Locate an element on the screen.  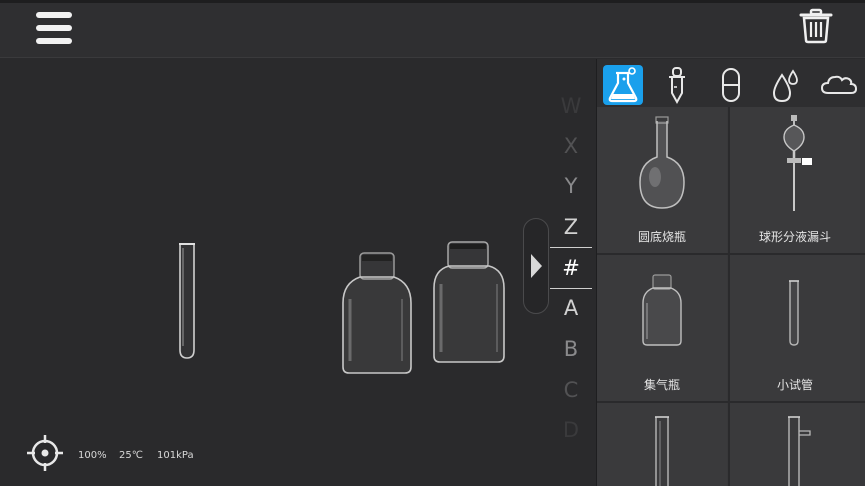
apparatus-item-small-test-tube: 小试管 is located at coordinates (795, 328).